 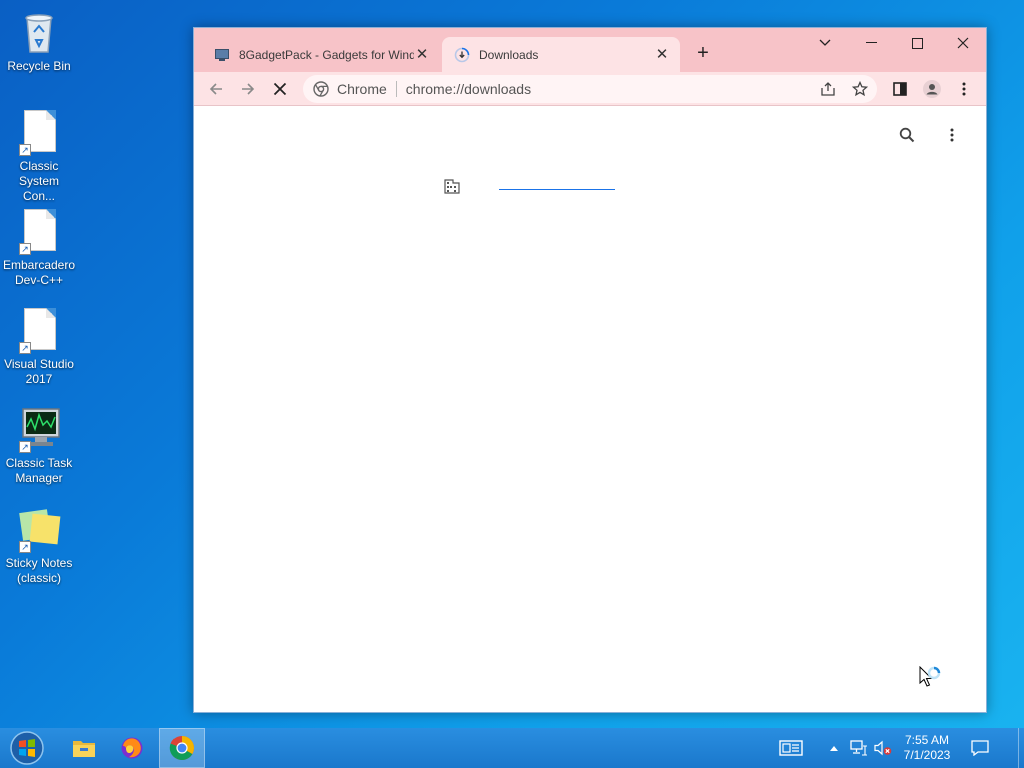 I want to click on profile-avatar-icon, so click(x=932, y=89).